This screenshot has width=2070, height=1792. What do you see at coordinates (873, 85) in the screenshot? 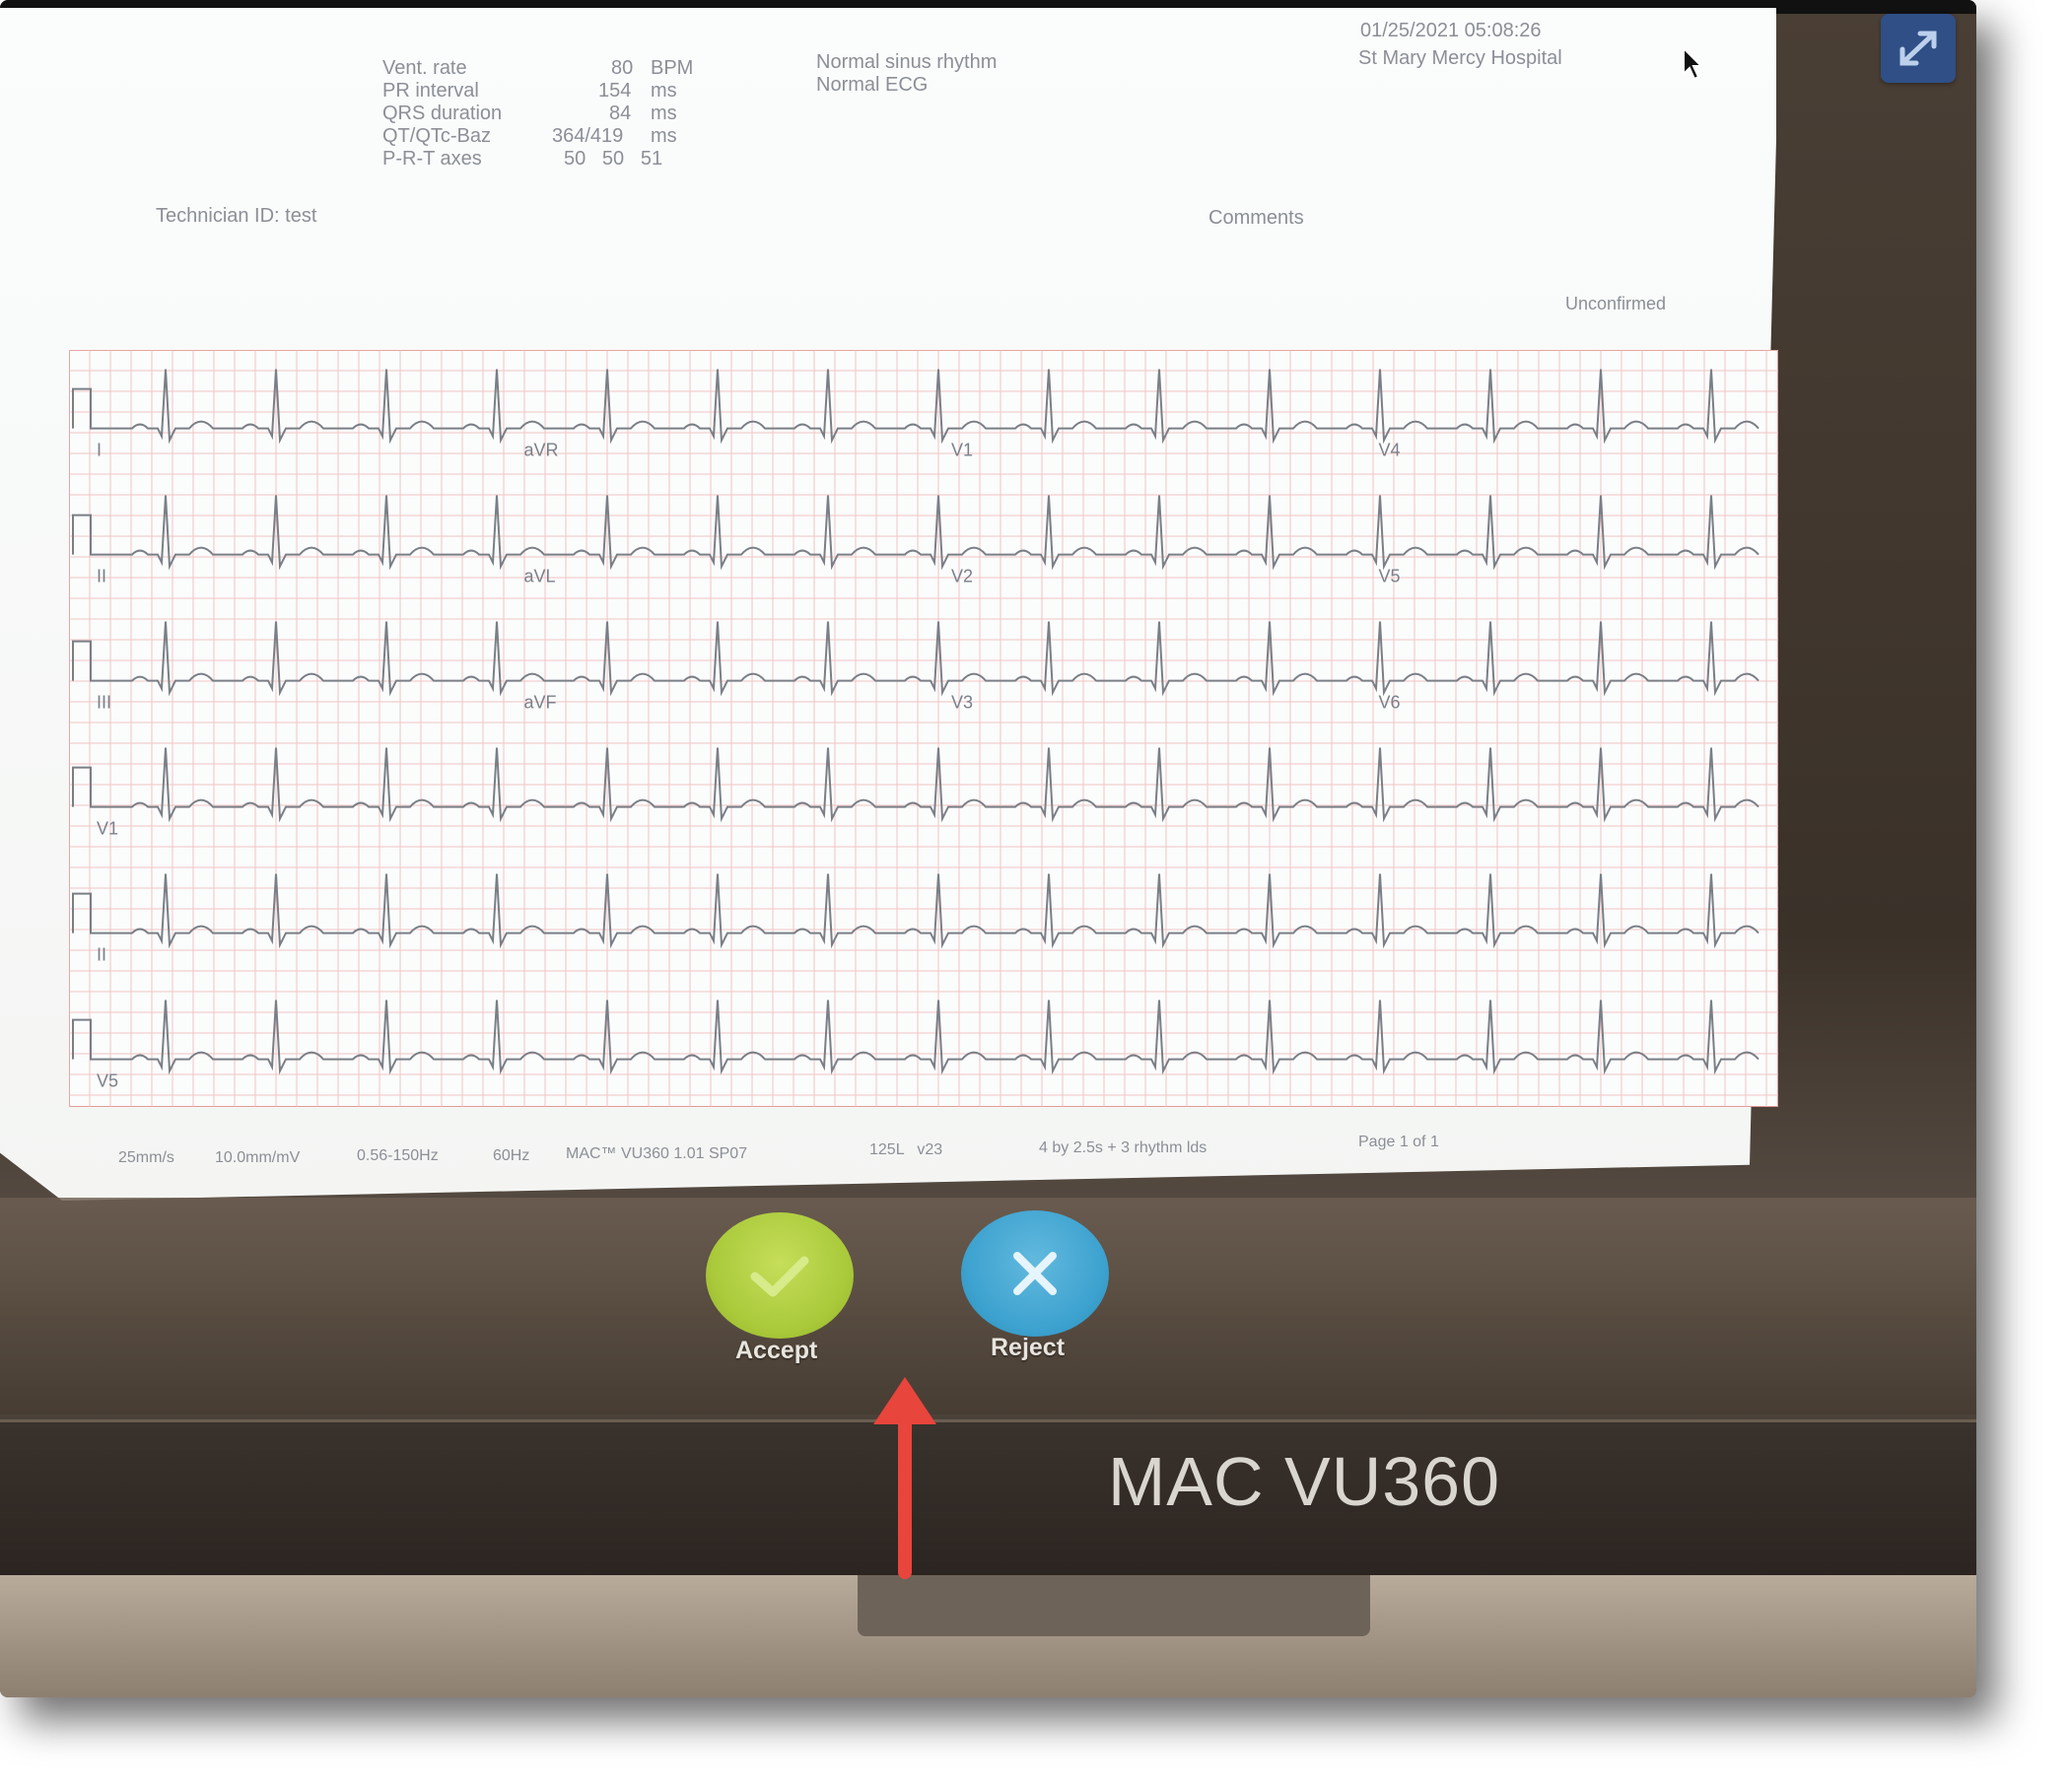
I see `interpretation-line: Normal ECG` at bounding box center [873, 85].